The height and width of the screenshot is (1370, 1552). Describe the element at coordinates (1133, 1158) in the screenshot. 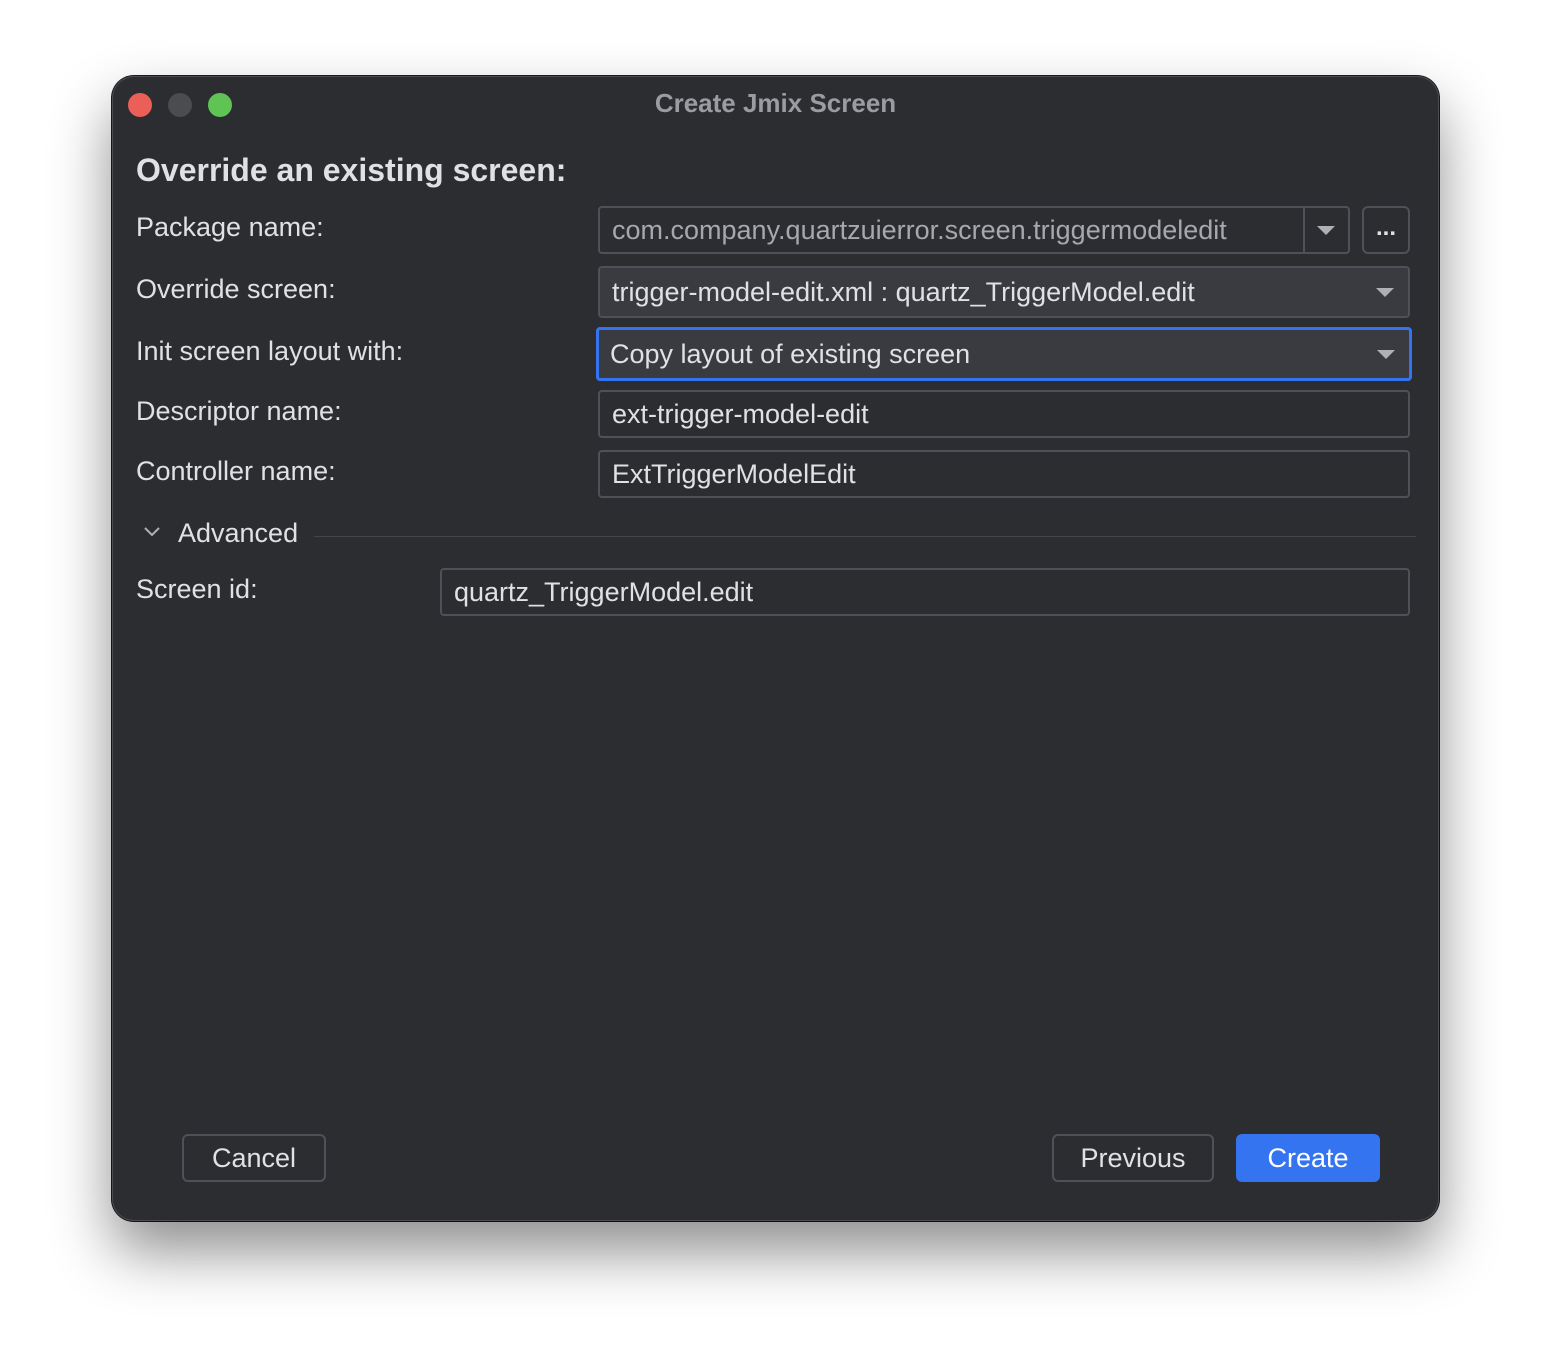

I see `previous-button: Previous` at that location.